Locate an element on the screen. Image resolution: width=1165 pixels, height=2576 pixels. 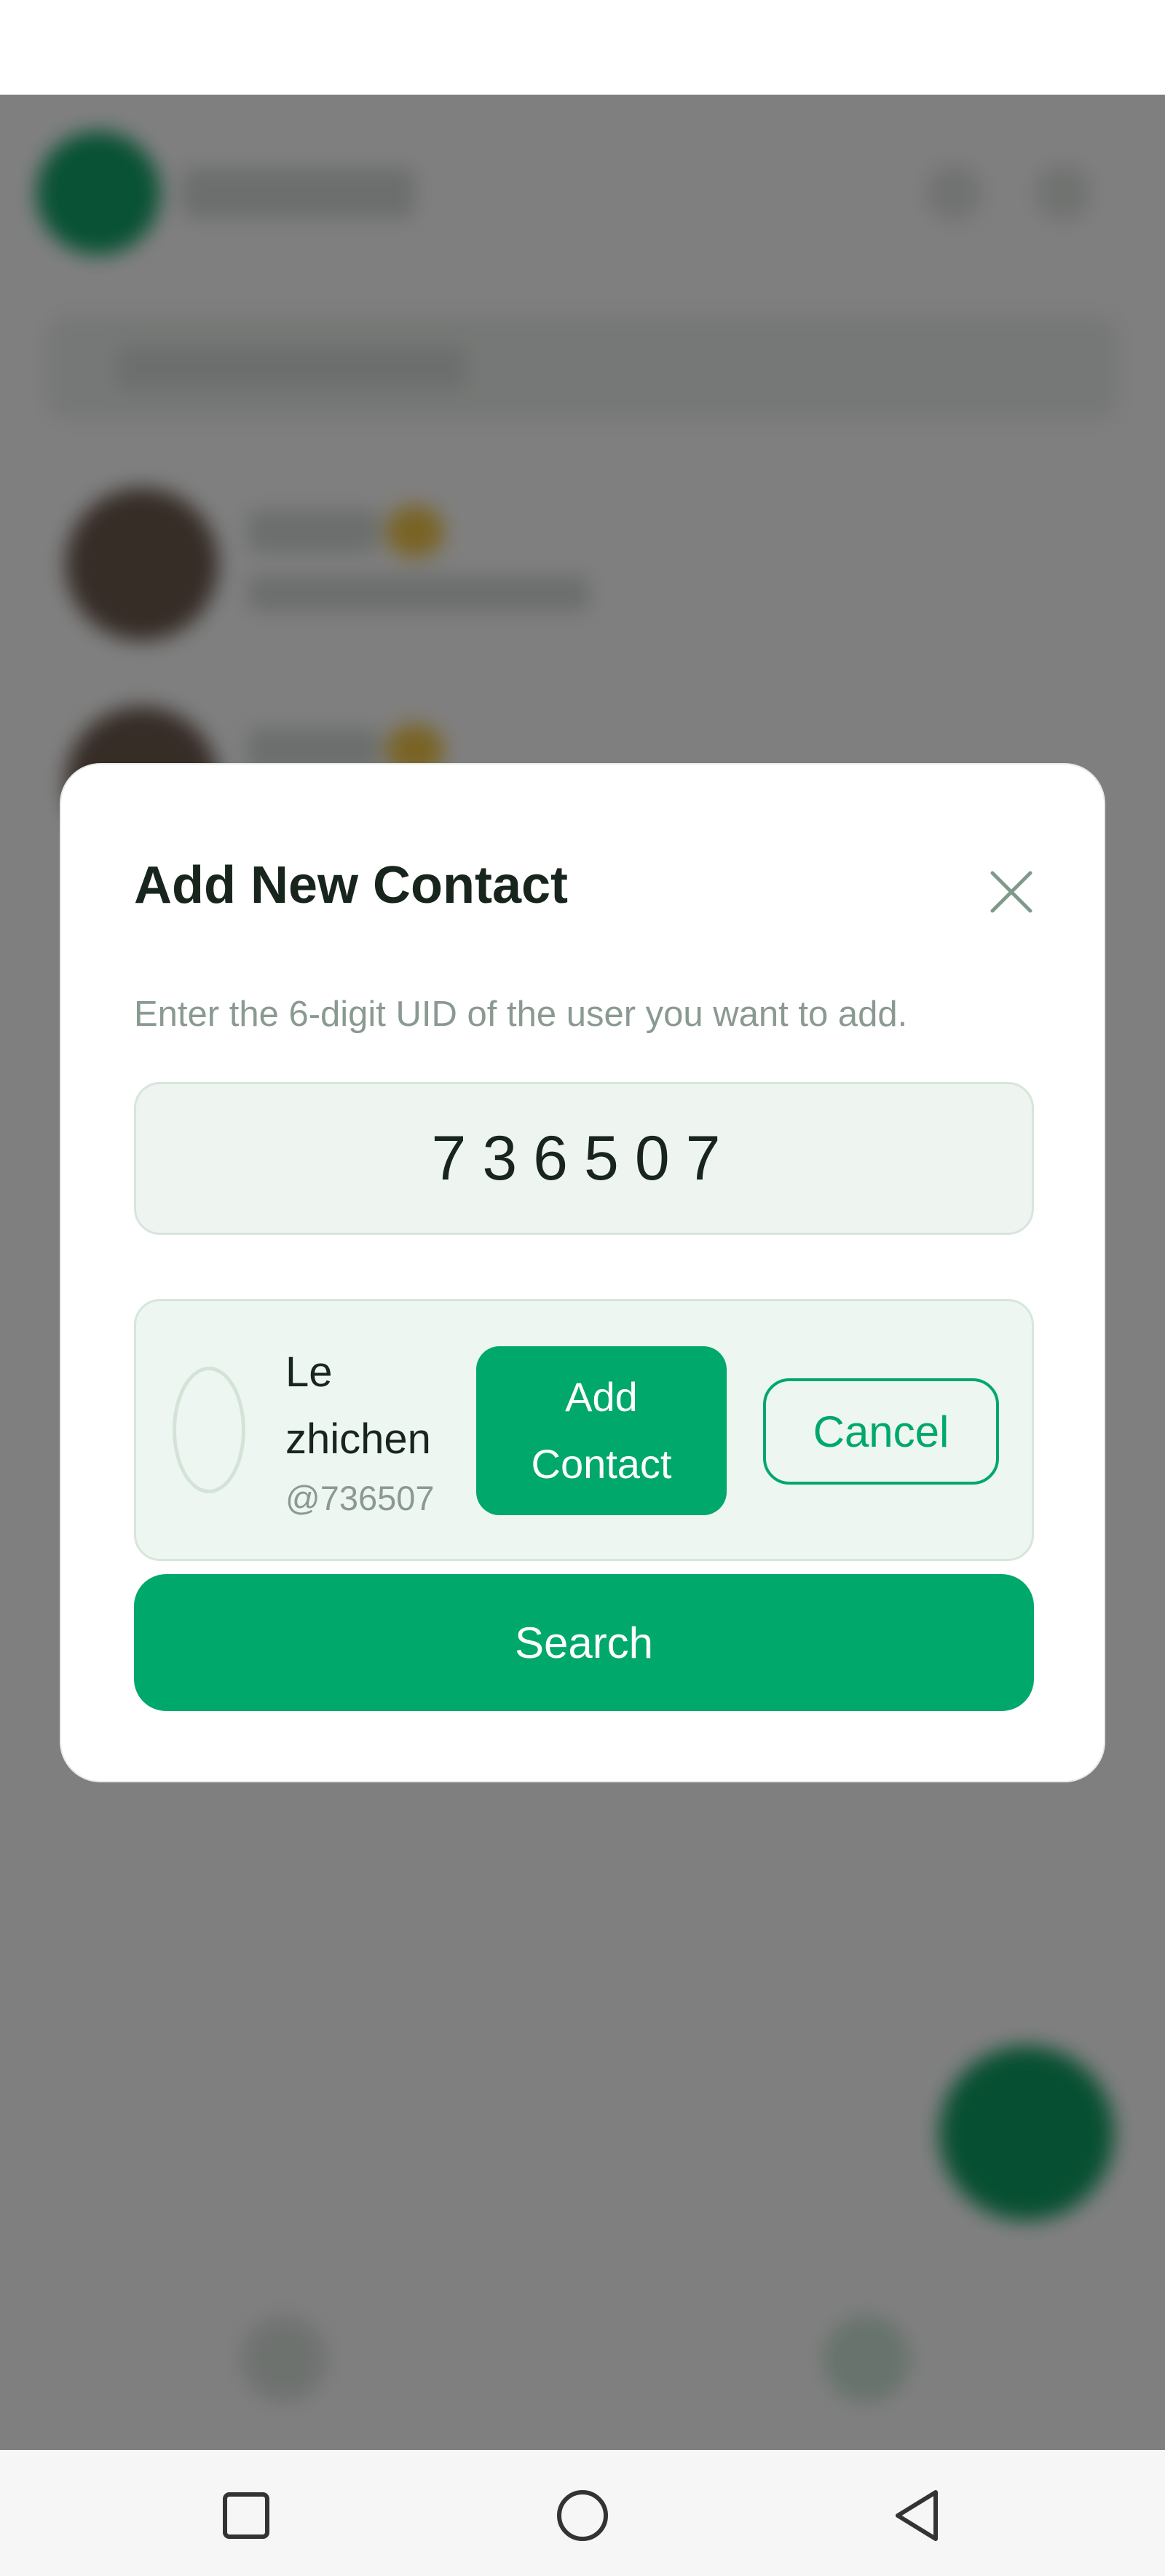
back-button is located at coordinates (917, 2515).